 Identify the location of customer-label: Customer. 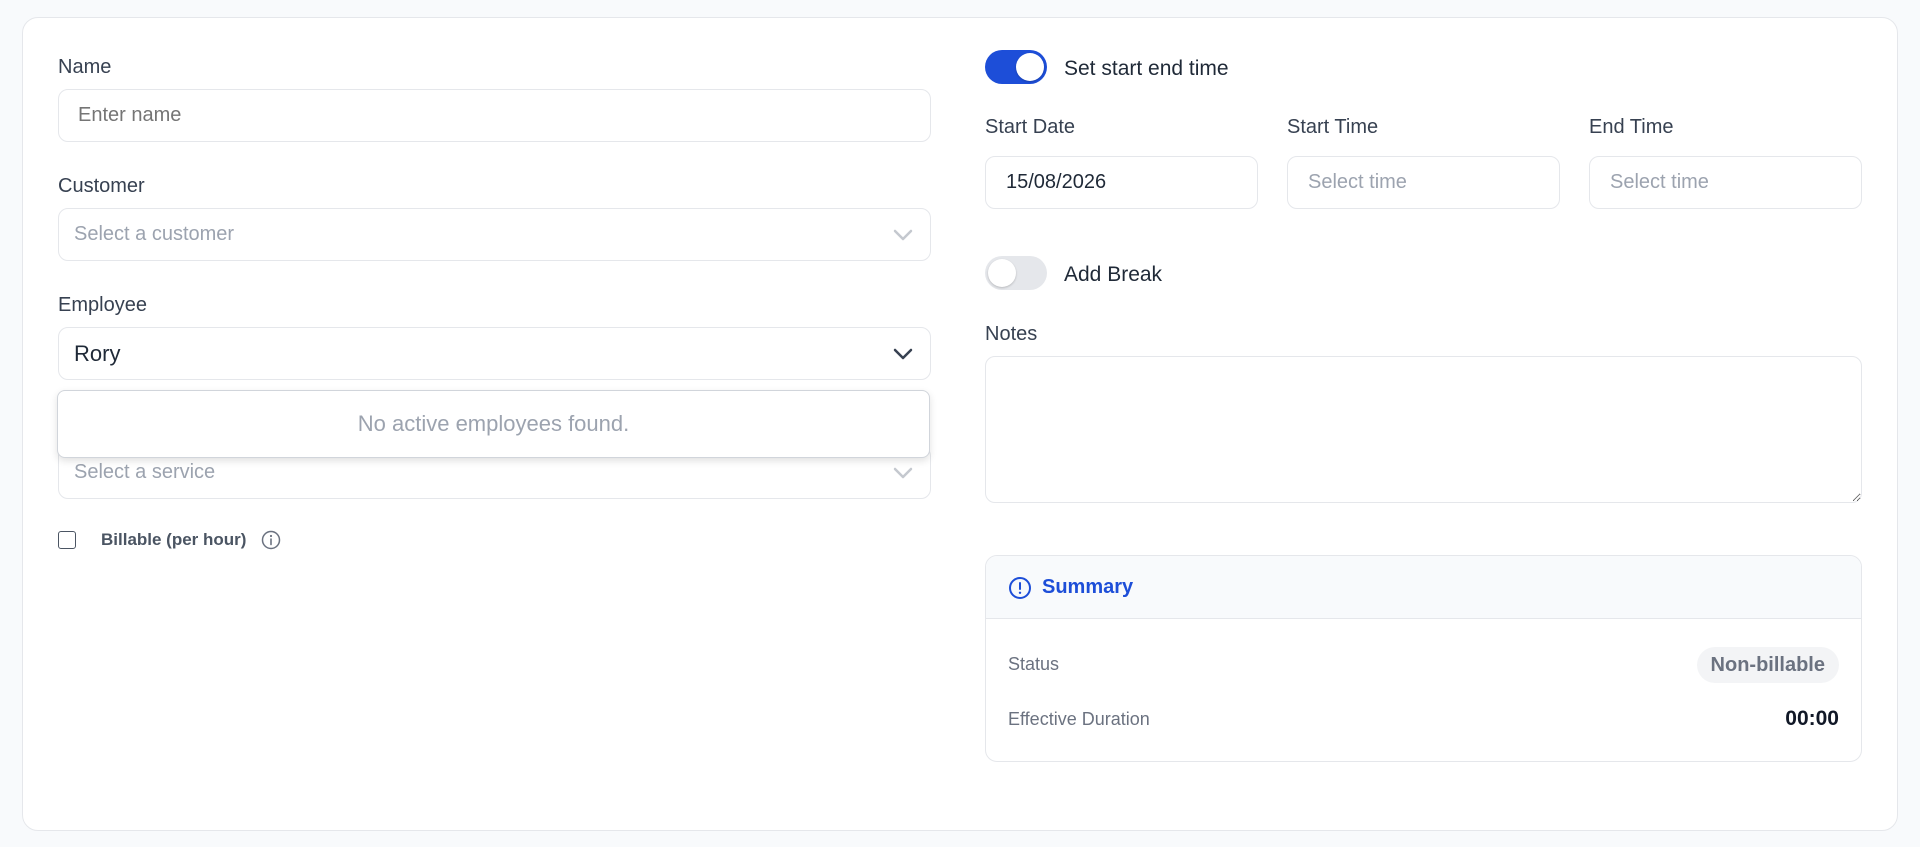
(101, 186).